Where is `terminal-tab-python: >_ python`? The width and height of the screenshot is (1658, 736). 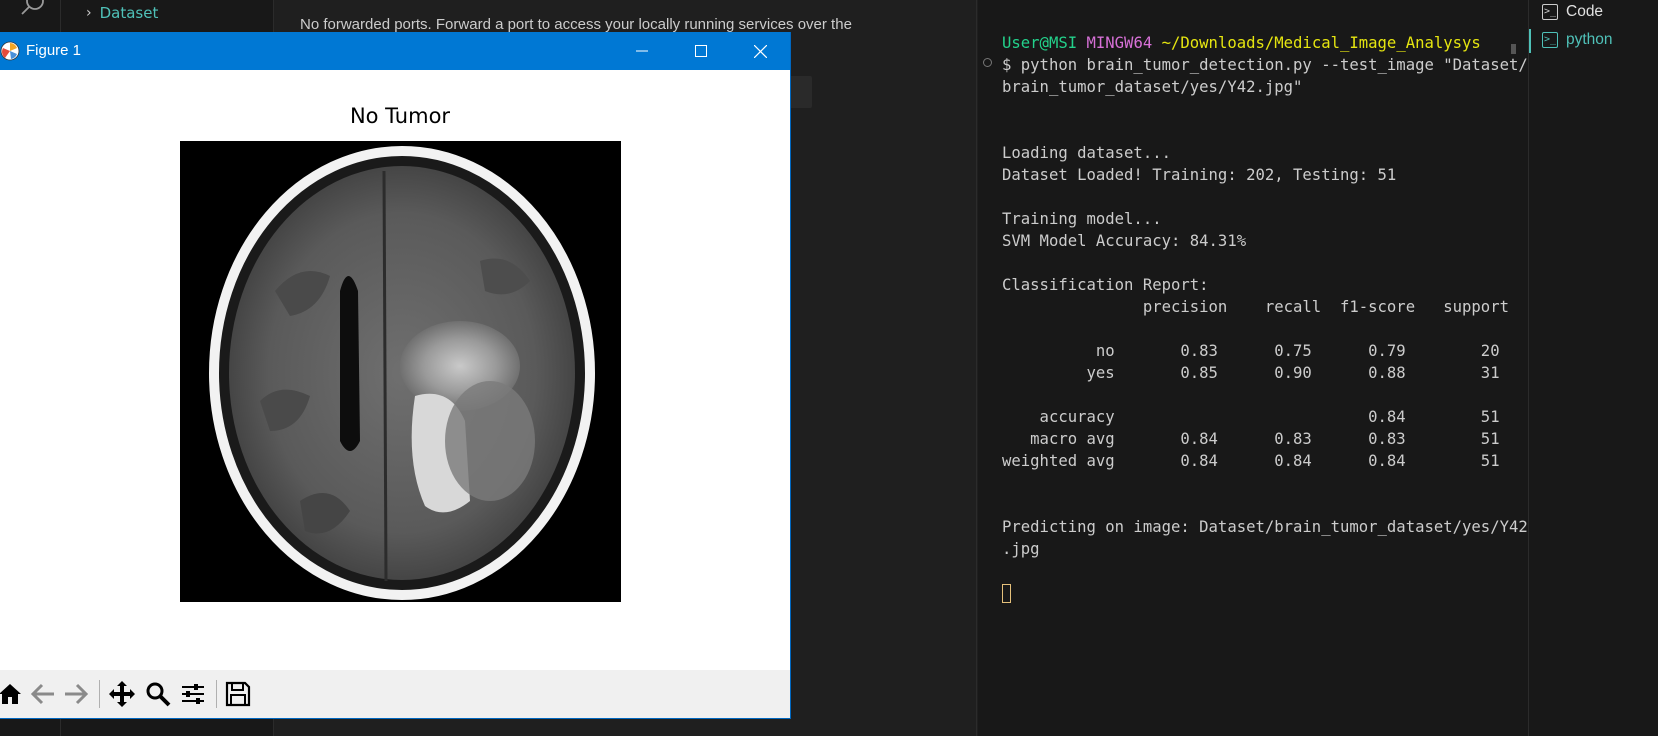
terminal-tab-python: >_ python is located at coordinates (1577, 40).